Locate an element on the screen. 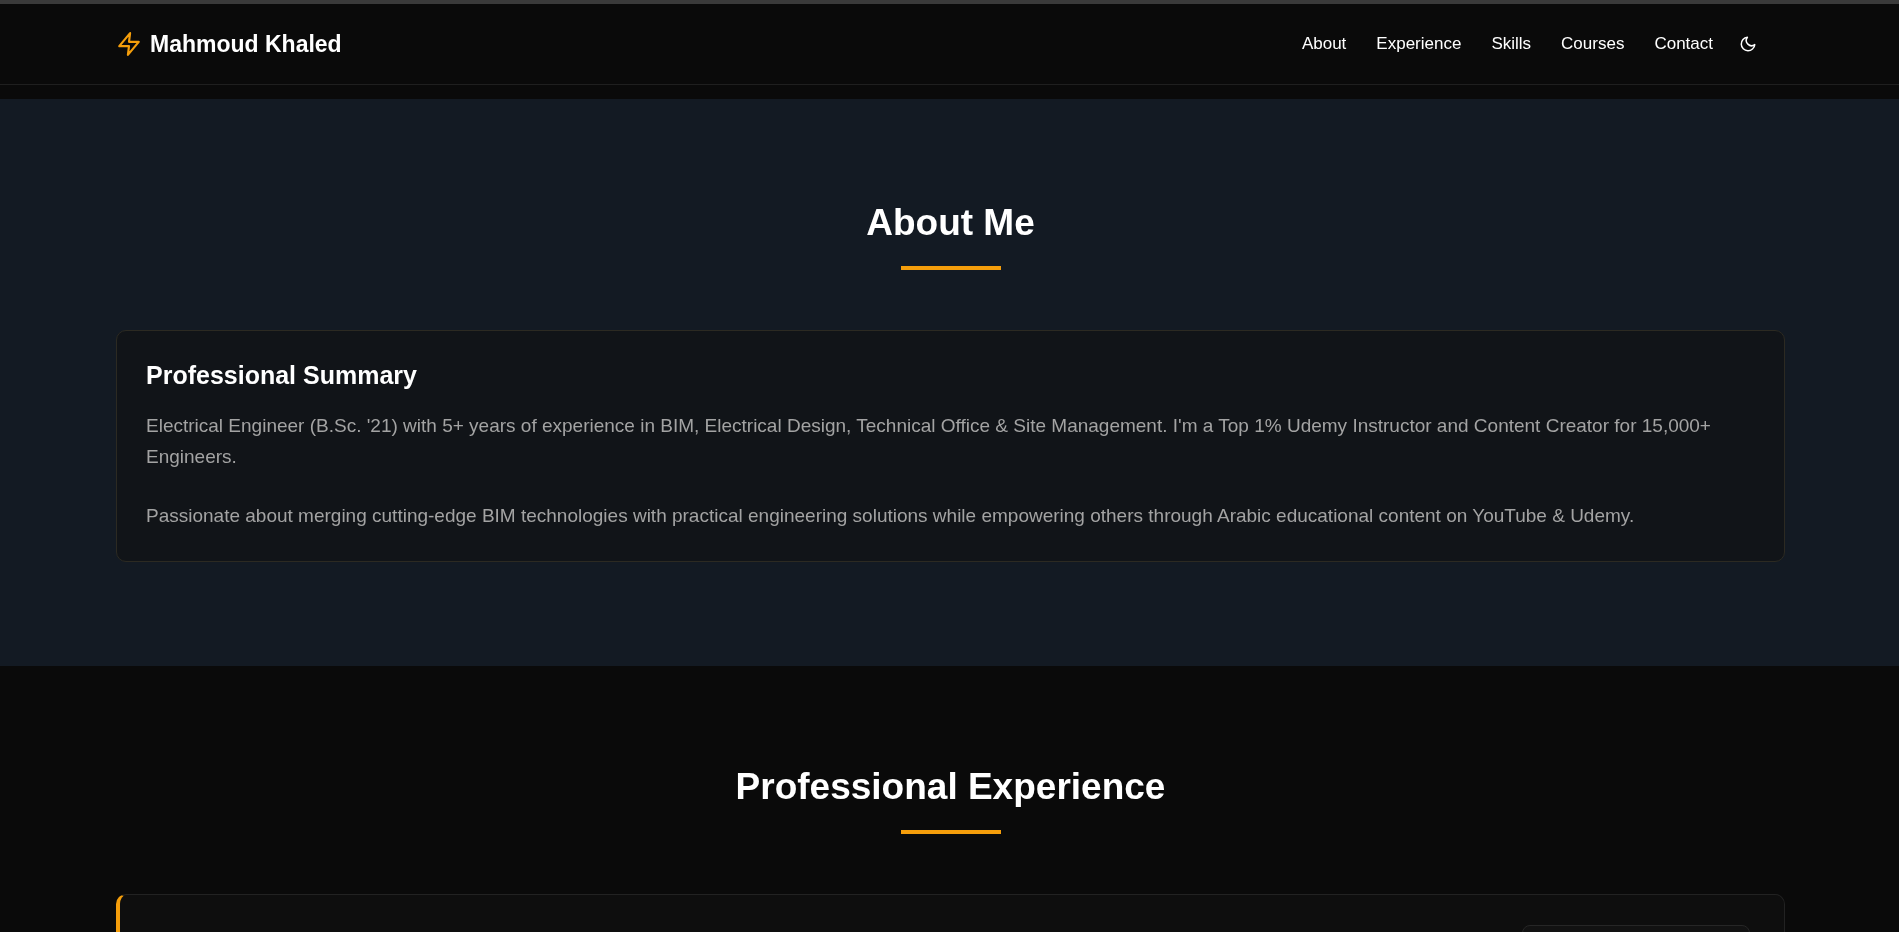  site-brand-name: Mahmoud Khaled is located at coordinates (246, 44).